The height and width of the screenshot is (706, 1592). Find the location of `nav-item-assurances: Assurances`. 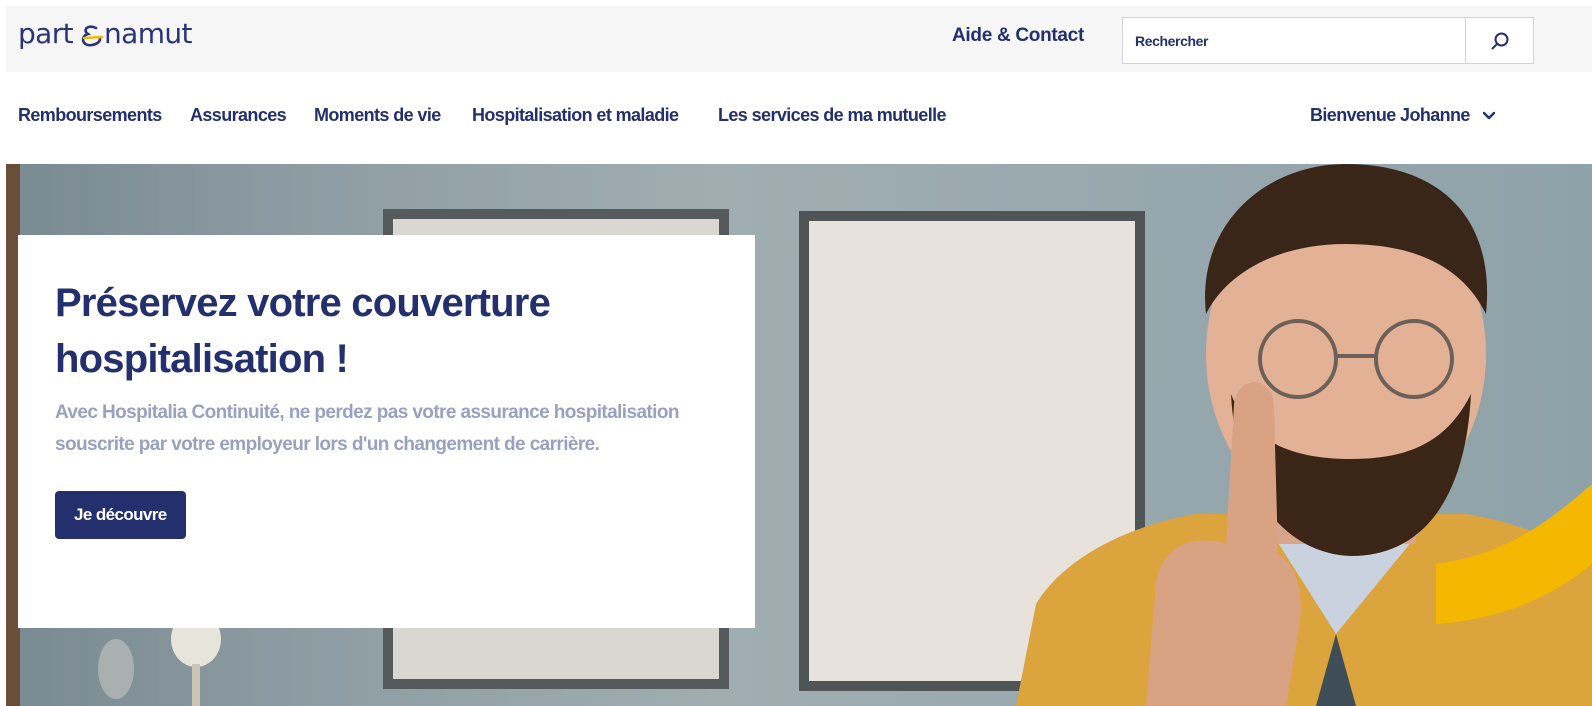

nav-item-assurances: Assurances is located at coordinates (238, 115).